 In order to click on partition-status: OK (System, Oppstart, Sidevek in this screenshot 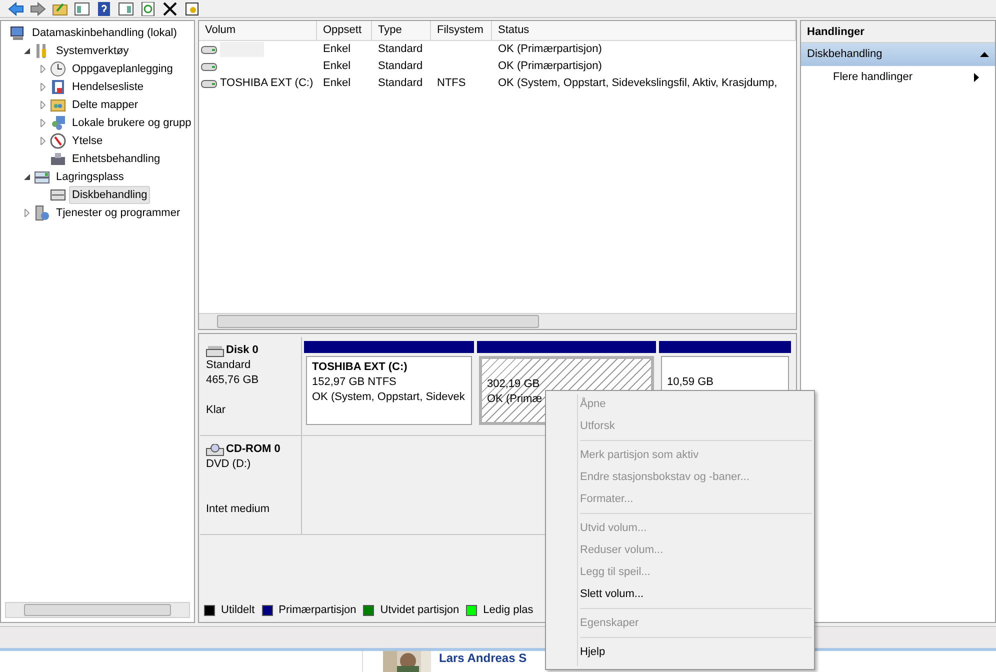, I will do `click(388, 397)`.